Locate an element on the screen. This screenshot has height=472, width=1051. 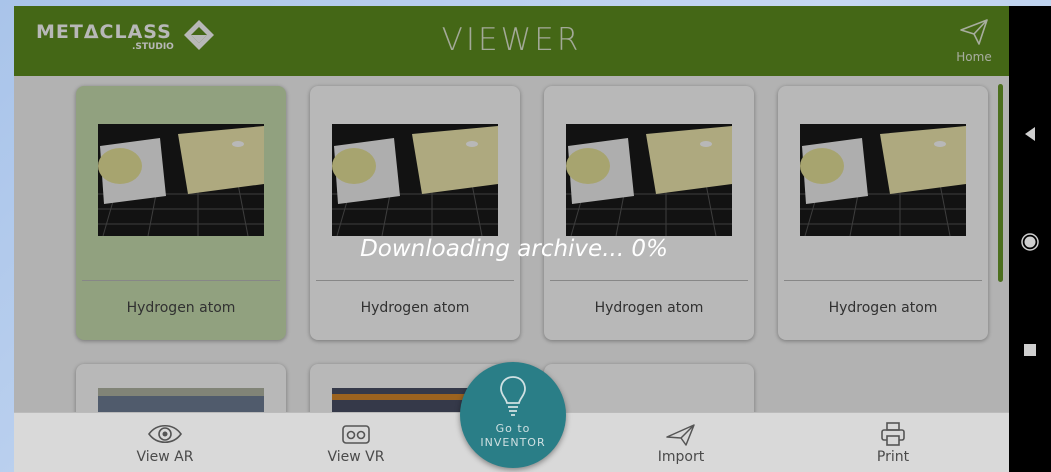
view-vr-button: View VR is located at coordinates (356, 443).